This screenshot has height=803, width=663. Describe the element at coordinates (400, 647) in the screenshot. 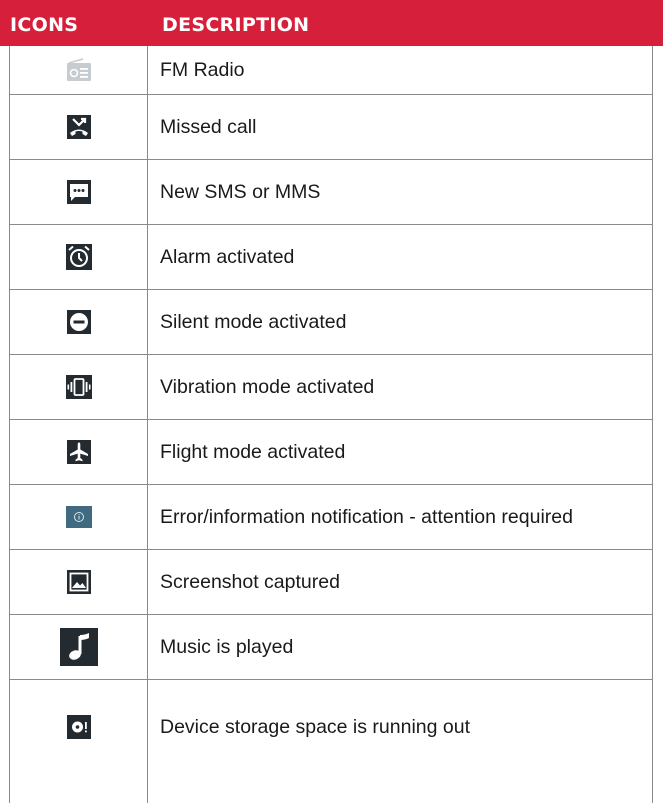

I see `description-cell: Music is played` at that location.